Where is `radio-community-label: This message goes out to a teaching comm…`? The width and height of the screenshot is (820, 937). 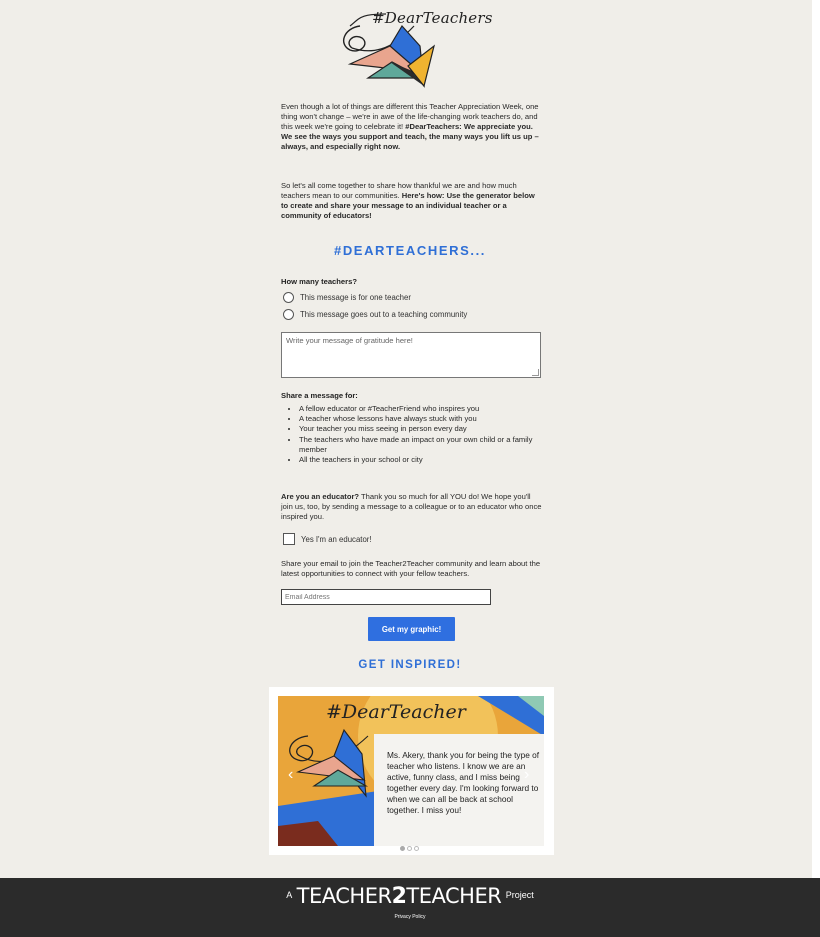 radio-community-label: This message goes out to a teaching comm… is located at coordinates (384, 314).